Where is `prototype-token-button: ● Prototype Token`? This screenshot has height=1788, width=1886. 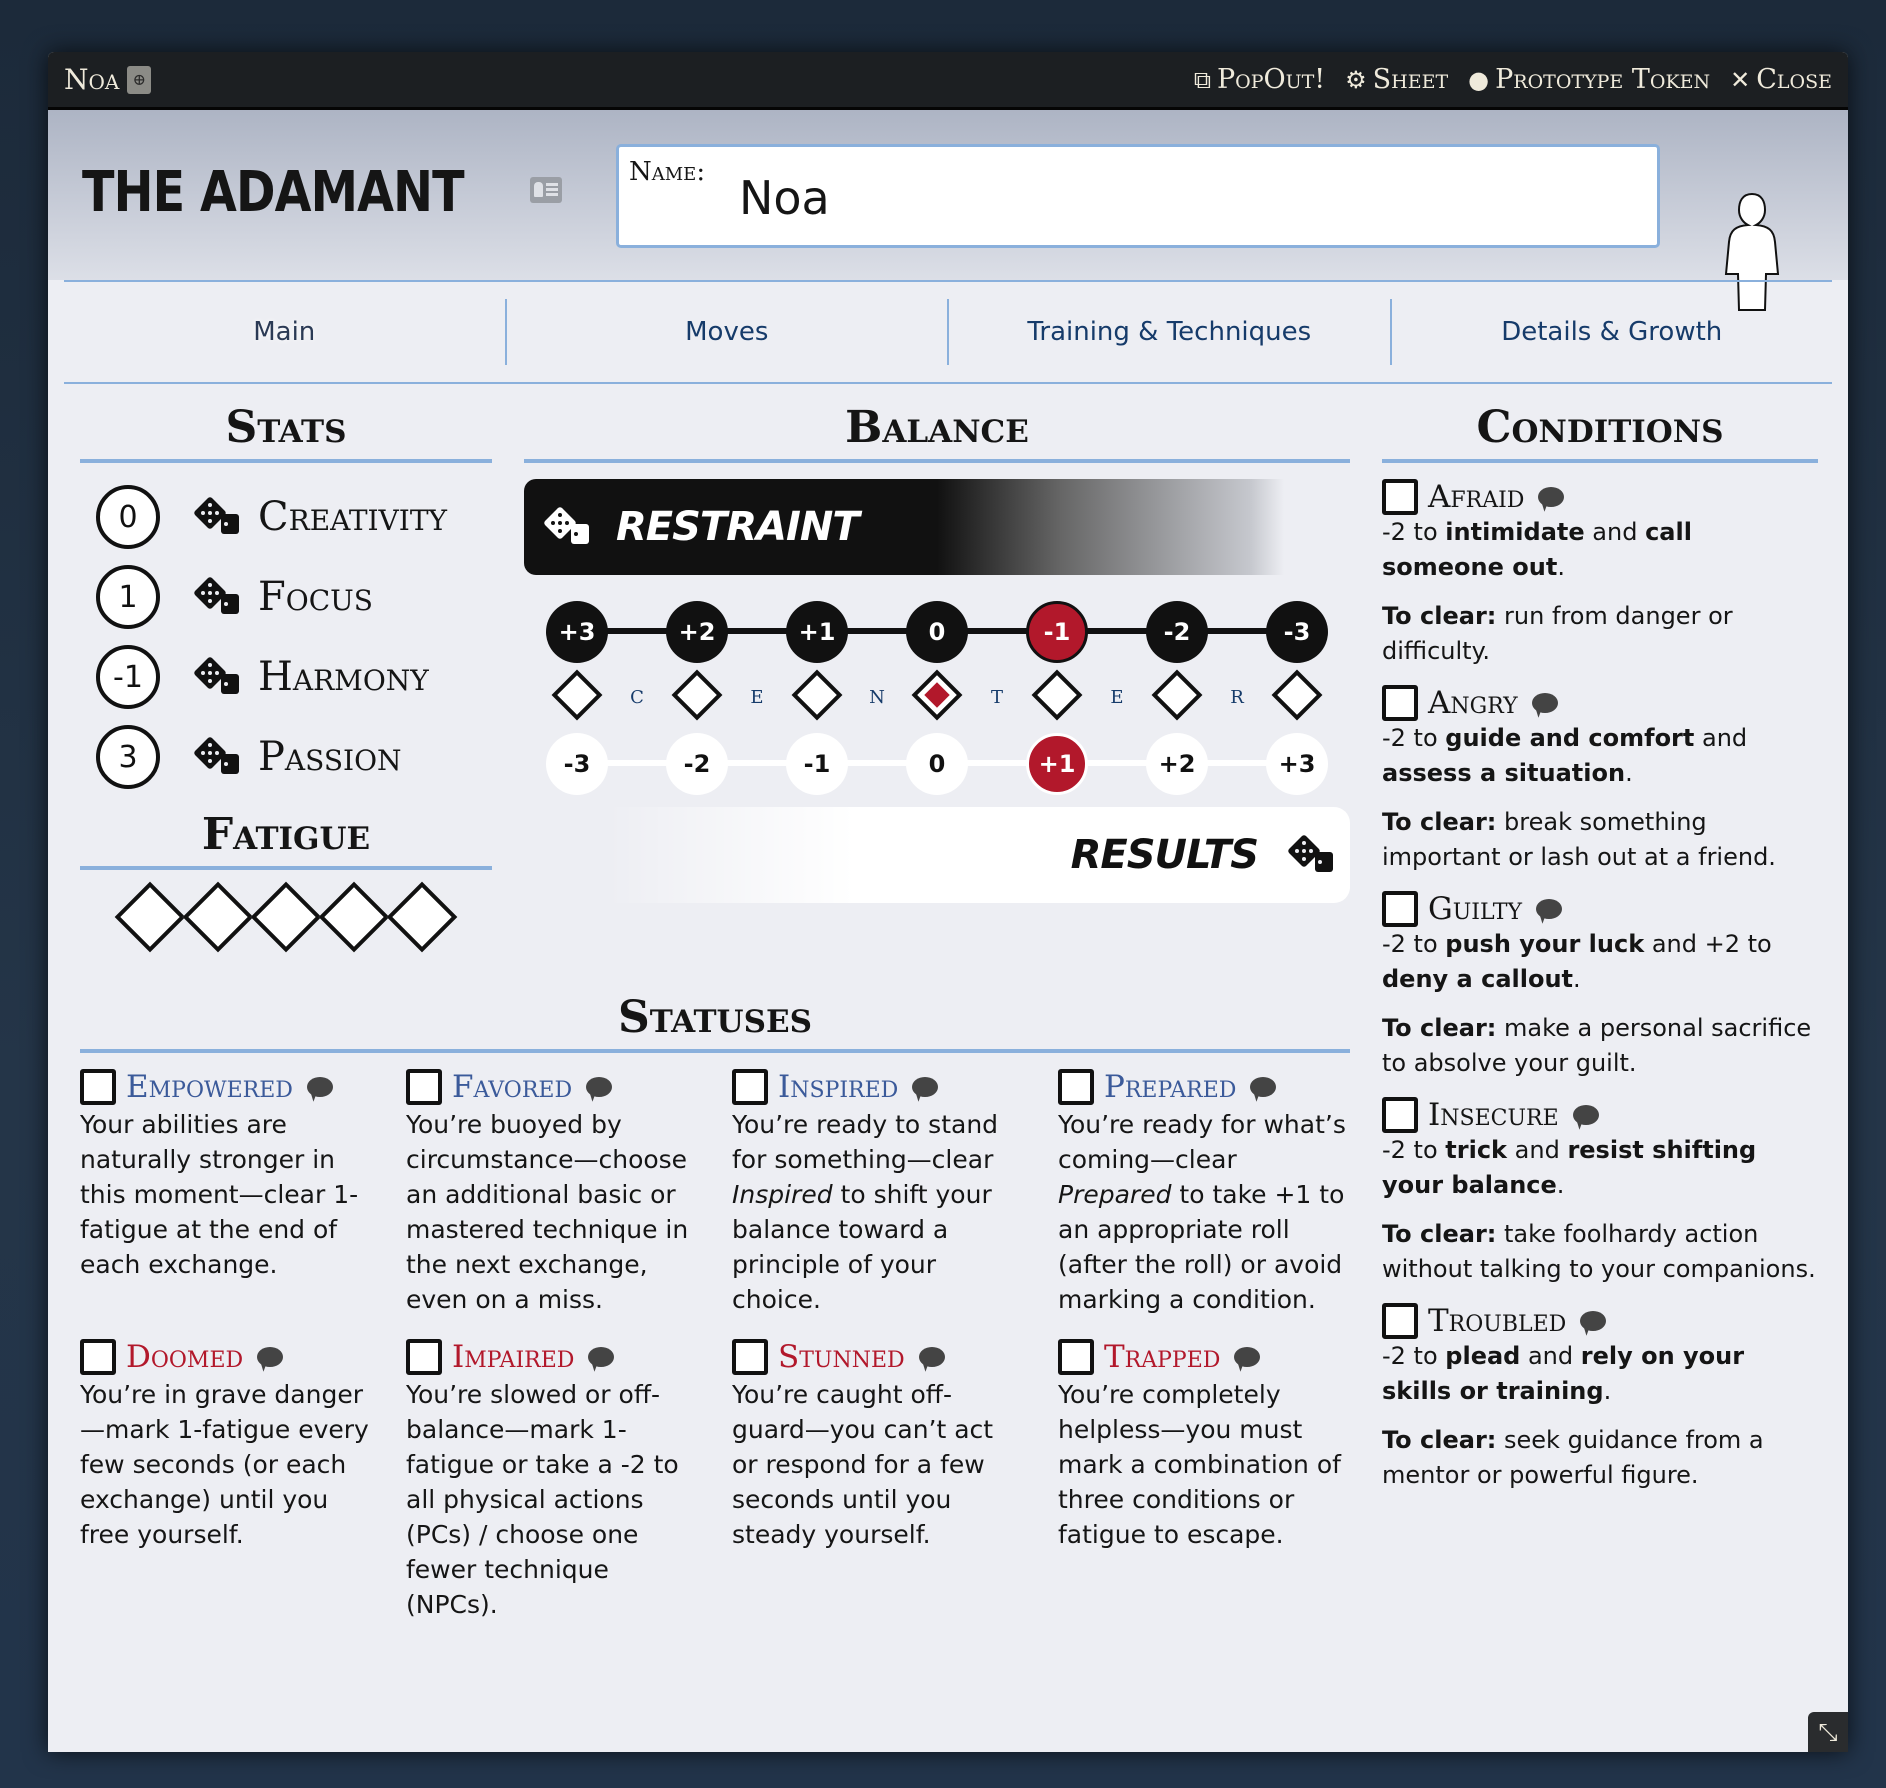
prototype-token-button: ● Prototype Token is located at coordinates (1589, 79).